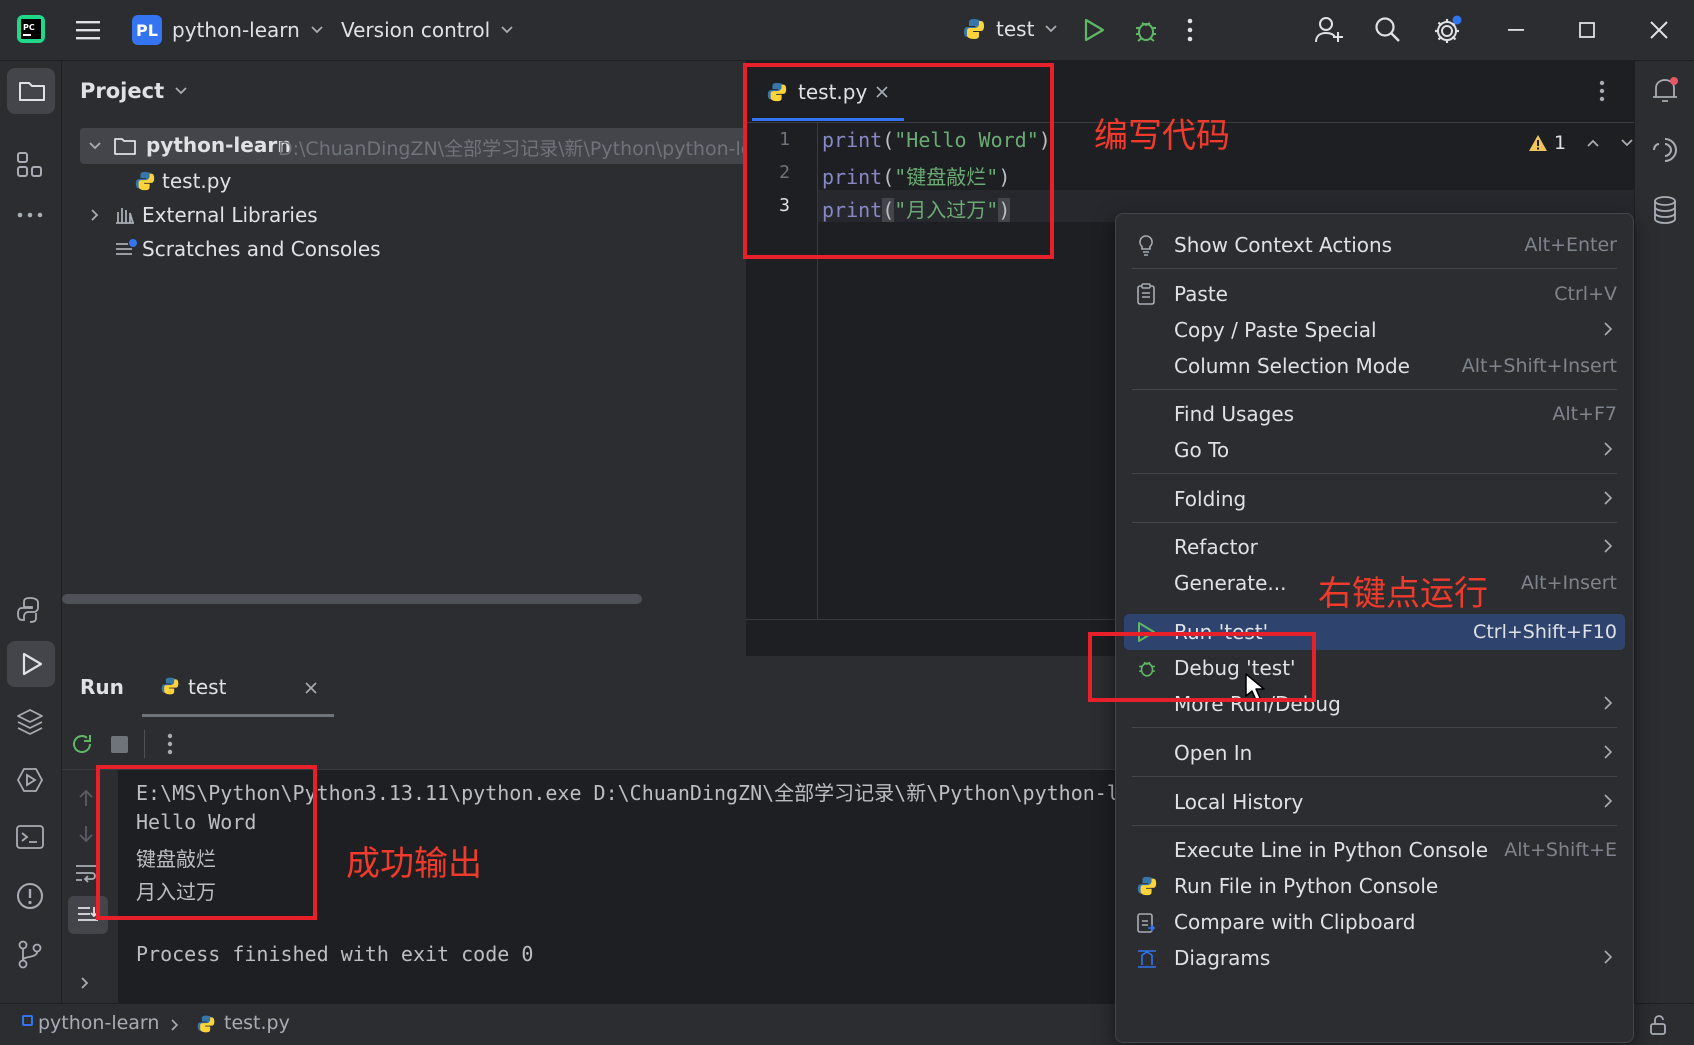 The image size is (1694, 1045). I want to click on ai-assistant-icon, so click(1665, 150).